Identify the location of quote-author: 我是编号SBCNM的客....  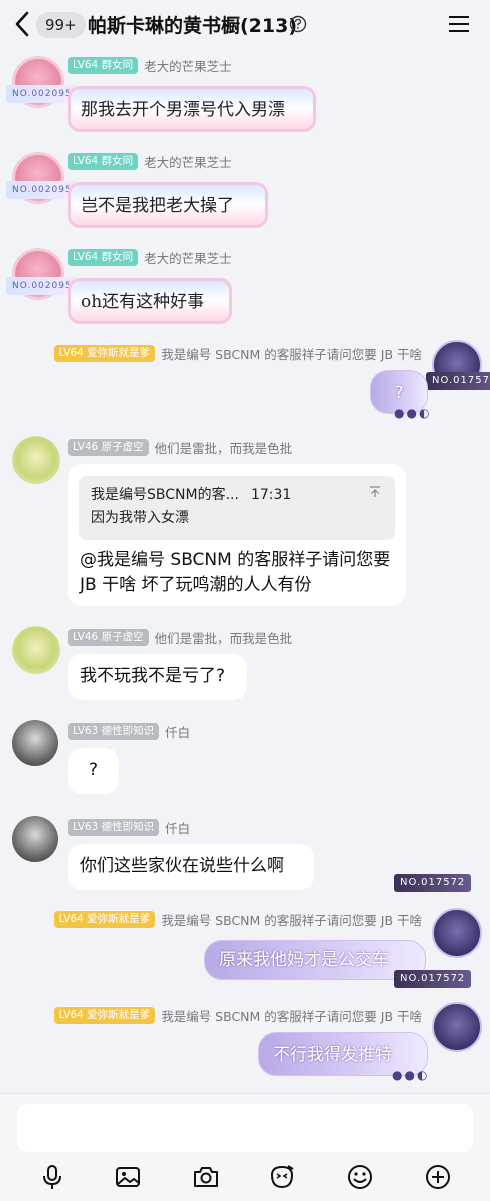
(165, 495).